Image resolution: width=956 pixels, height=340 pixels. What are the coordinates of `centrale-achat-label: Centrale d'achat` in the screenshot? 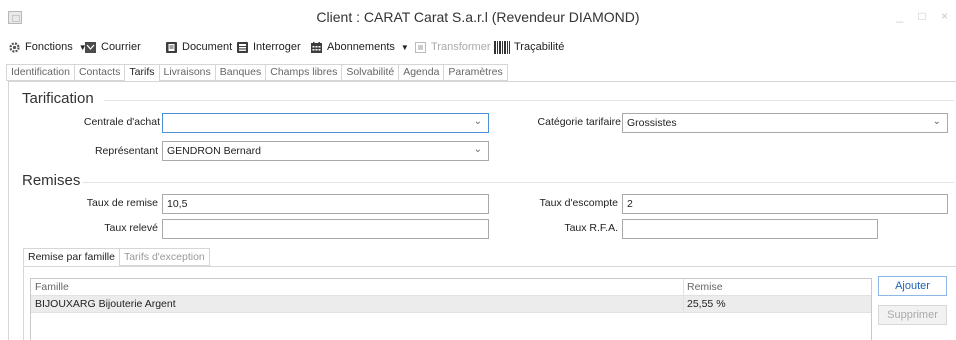 It's located at (121, 122).